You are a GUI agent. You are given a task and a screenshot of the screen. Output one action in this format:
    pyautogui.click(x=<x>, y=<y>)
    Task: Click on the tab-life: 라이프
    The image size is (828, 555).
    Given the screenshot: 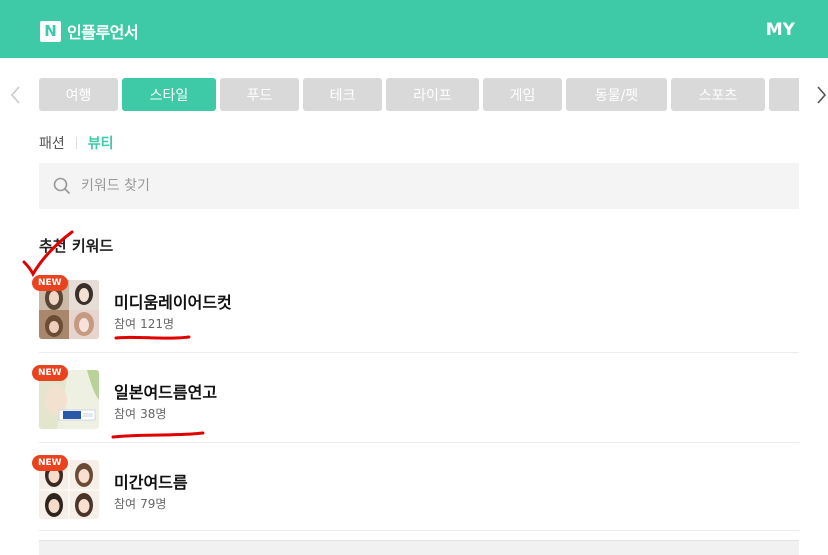 What is the action you would take?
    pyautogui.click(x=432, y=94)
    